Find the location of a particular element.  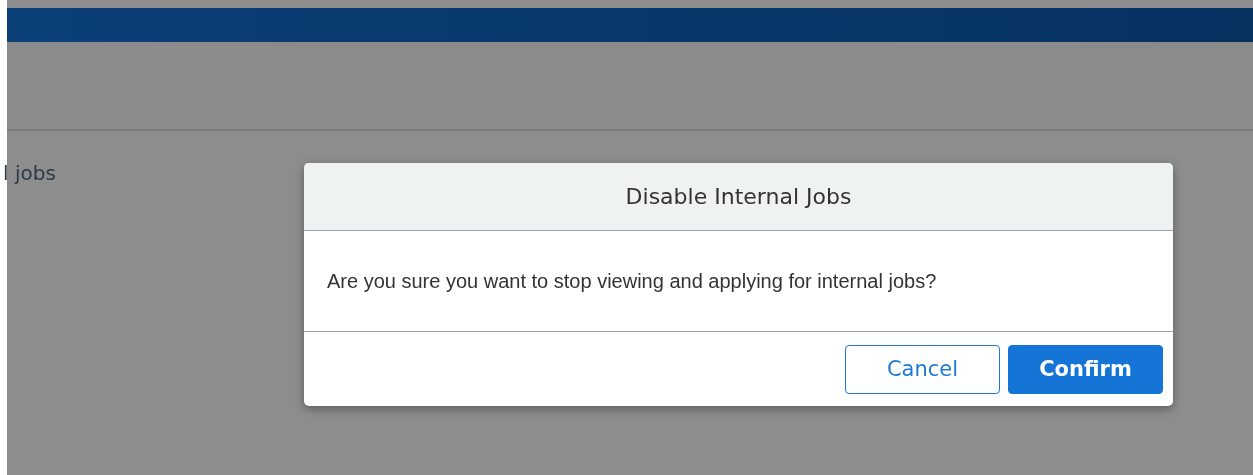

dialog-title: Disable Internal Jobs is located at coordinates (738, 196).